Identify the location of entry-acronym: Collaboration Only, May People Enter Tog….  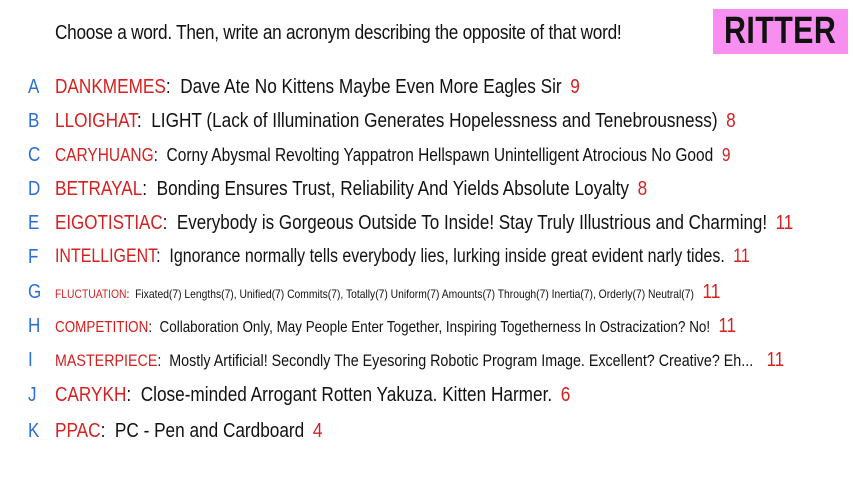
(435, 327).